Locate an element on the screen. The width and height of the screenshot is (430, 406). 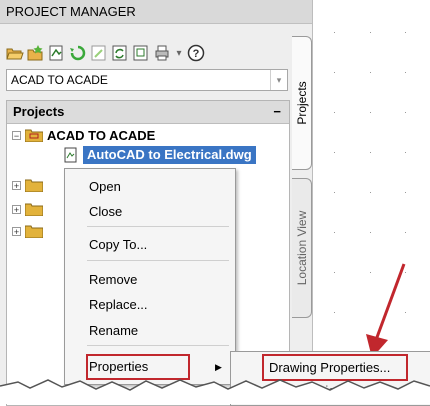
menu-item-rename: Rename is located at coordinates (113, 330).